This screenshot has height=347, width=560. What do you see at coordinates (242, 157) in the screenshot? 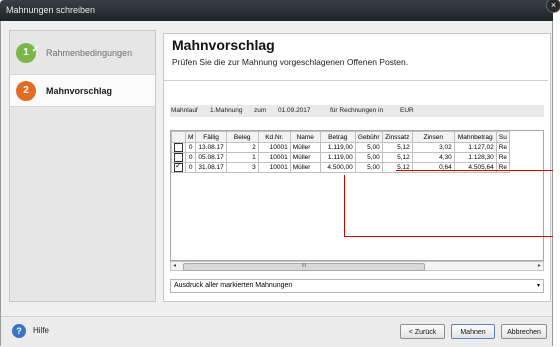
I see `table-cell: 1` at bounding box center [242, 157].